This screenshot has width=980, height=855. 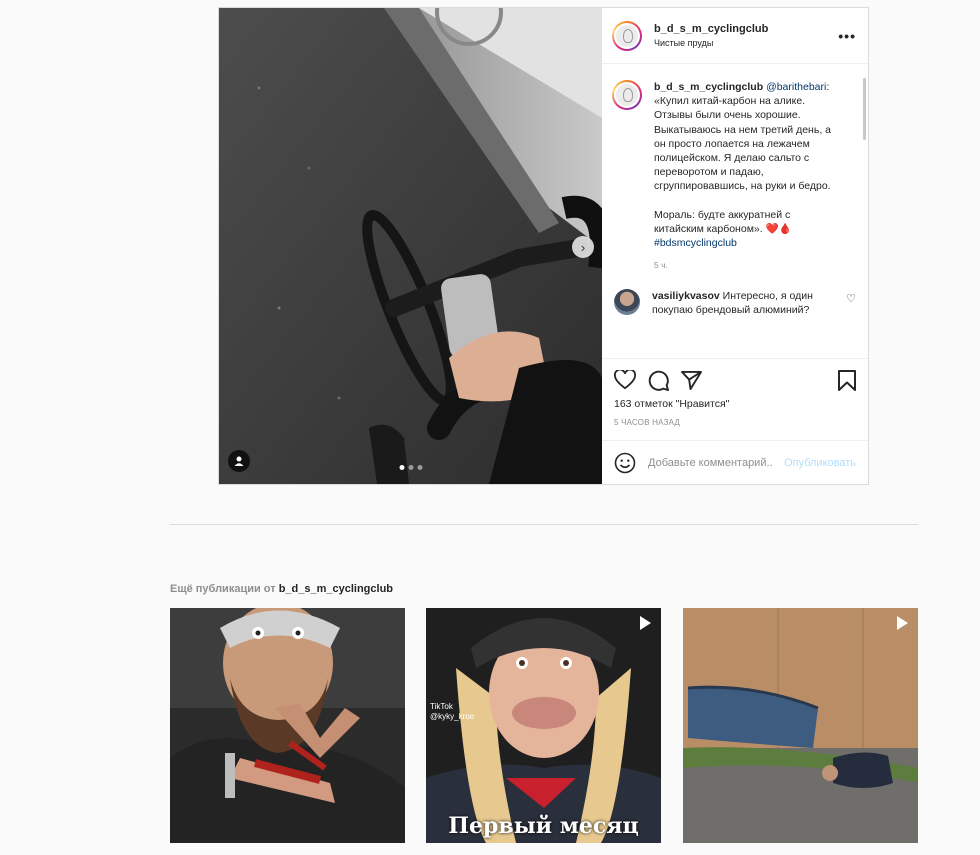 What do you see at coordinates (224, 589) in the screenshot?
I see `more-posts-prefix: Ещё публикации от` at bounding box center [224, 589].